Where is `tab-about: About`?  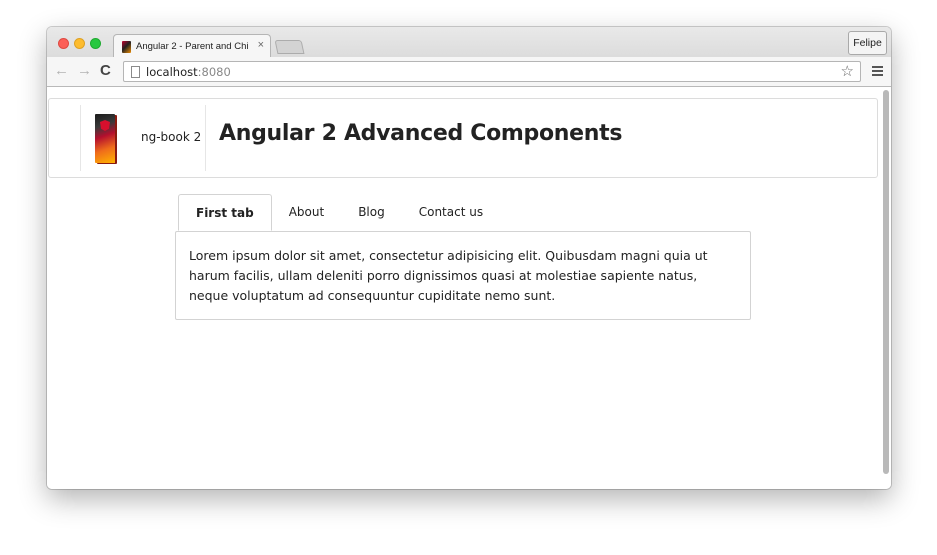 tab-about: About is located at coordinates (306, 212).